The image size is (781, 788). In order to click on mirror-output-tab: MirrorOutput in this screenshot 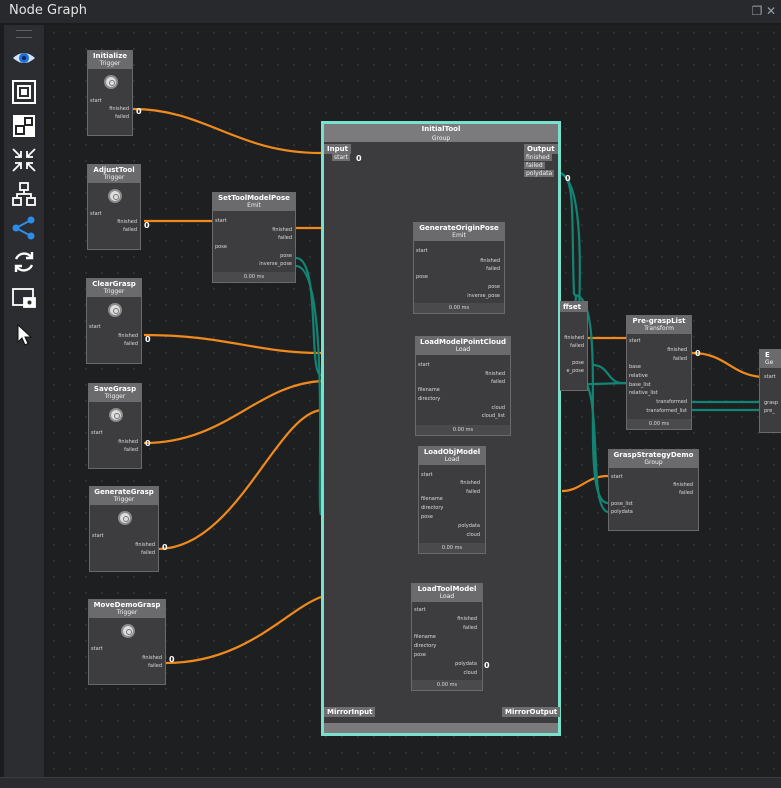, I will do `click(531, 712)`.